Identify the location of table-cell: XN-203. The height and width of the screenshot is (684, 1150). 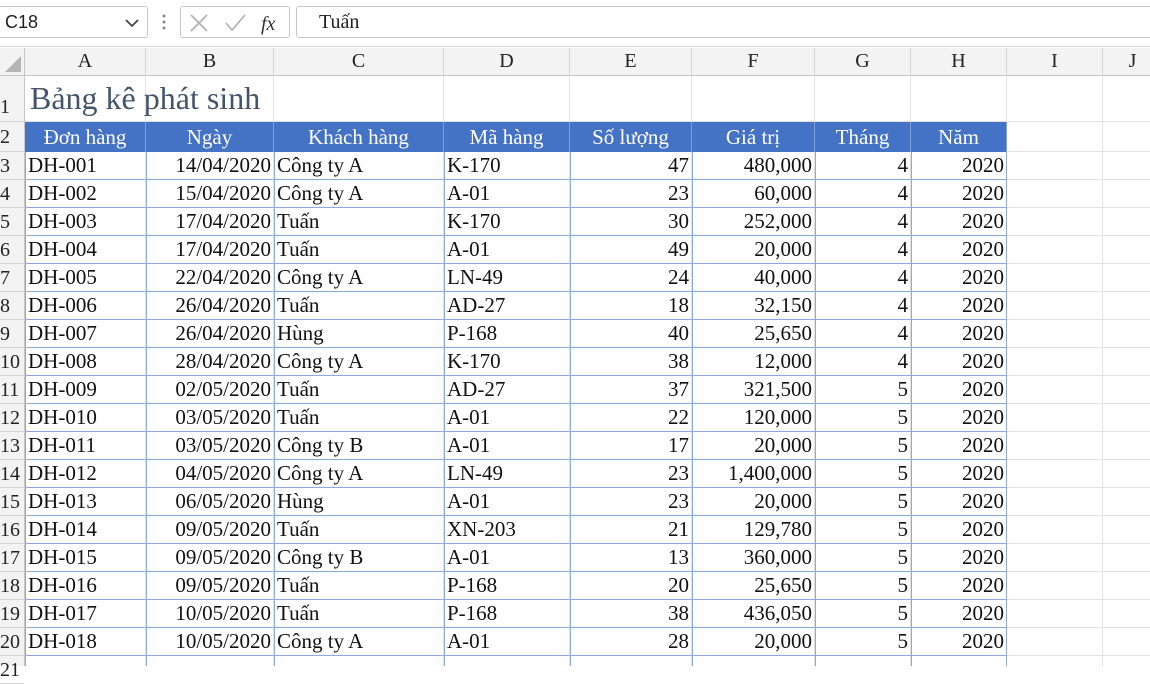
(507, 530).